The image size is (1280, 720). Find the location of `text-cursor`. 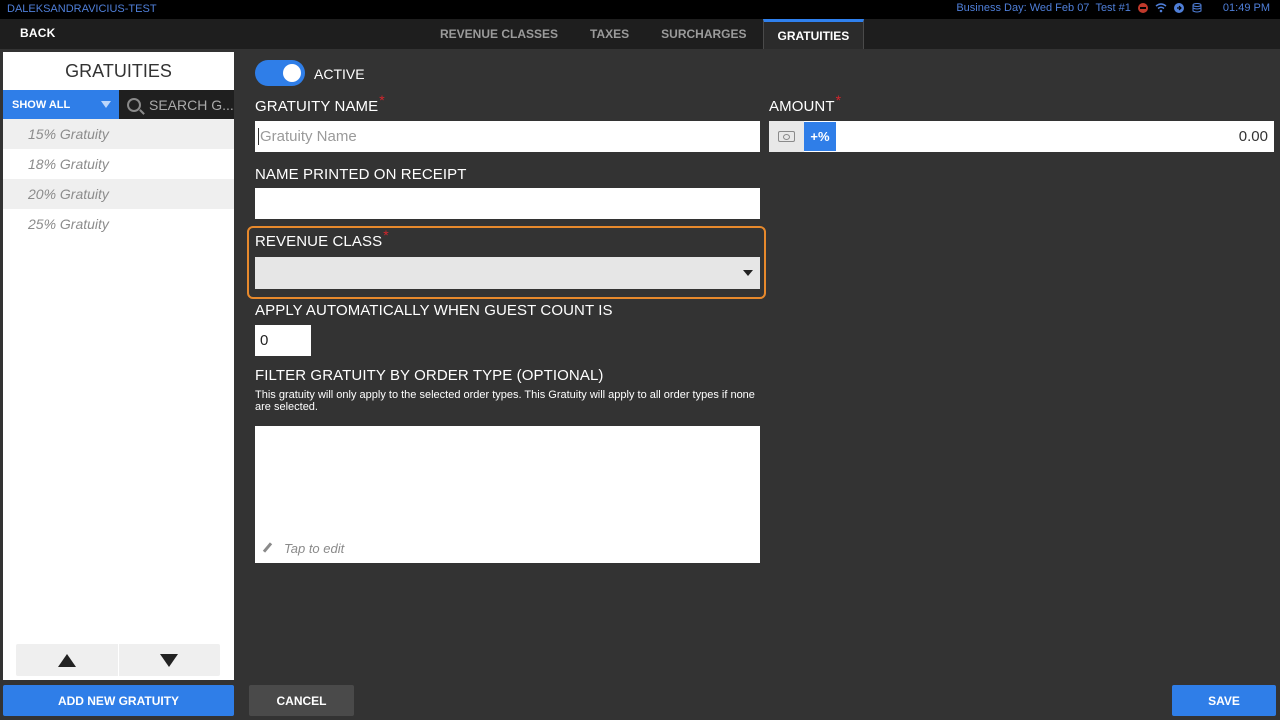

text-cursor is located at coordinates (258, 136).